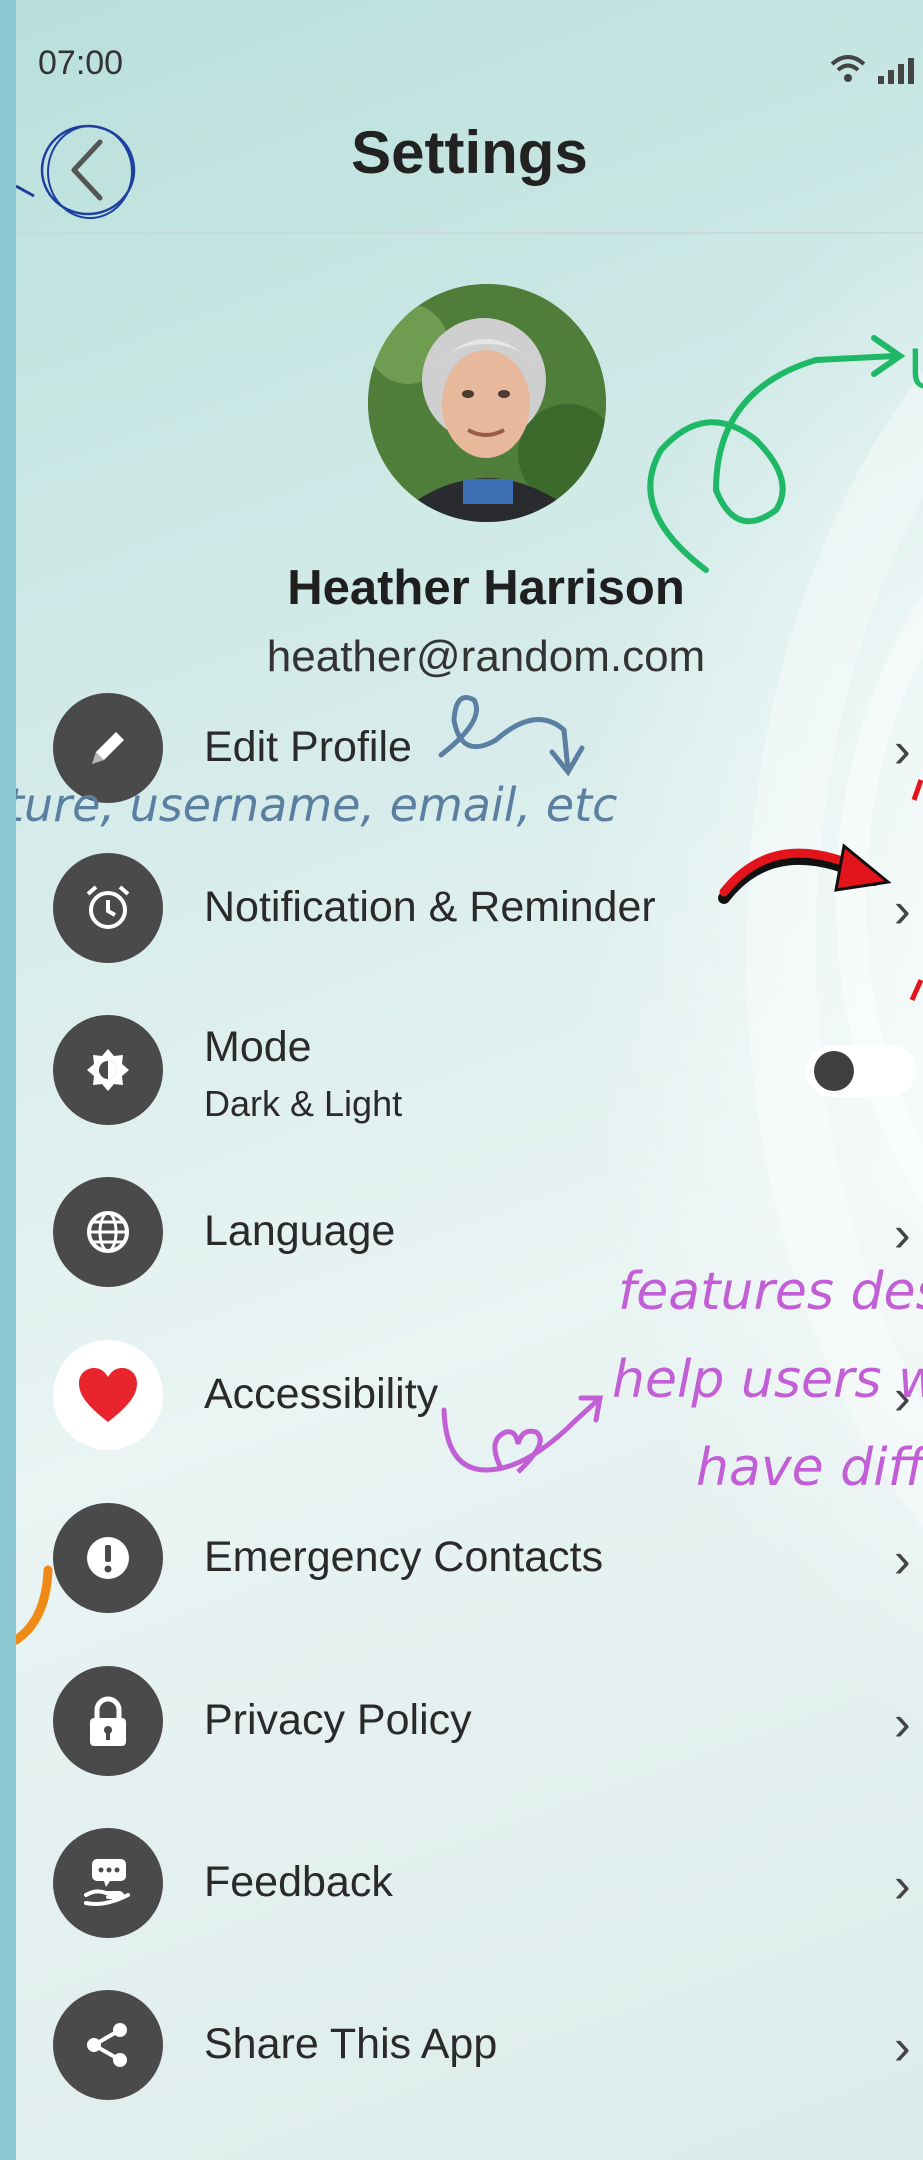 The image size is (923, 2160). I want to click on menu-item-label: Language, so click(300, 1231).